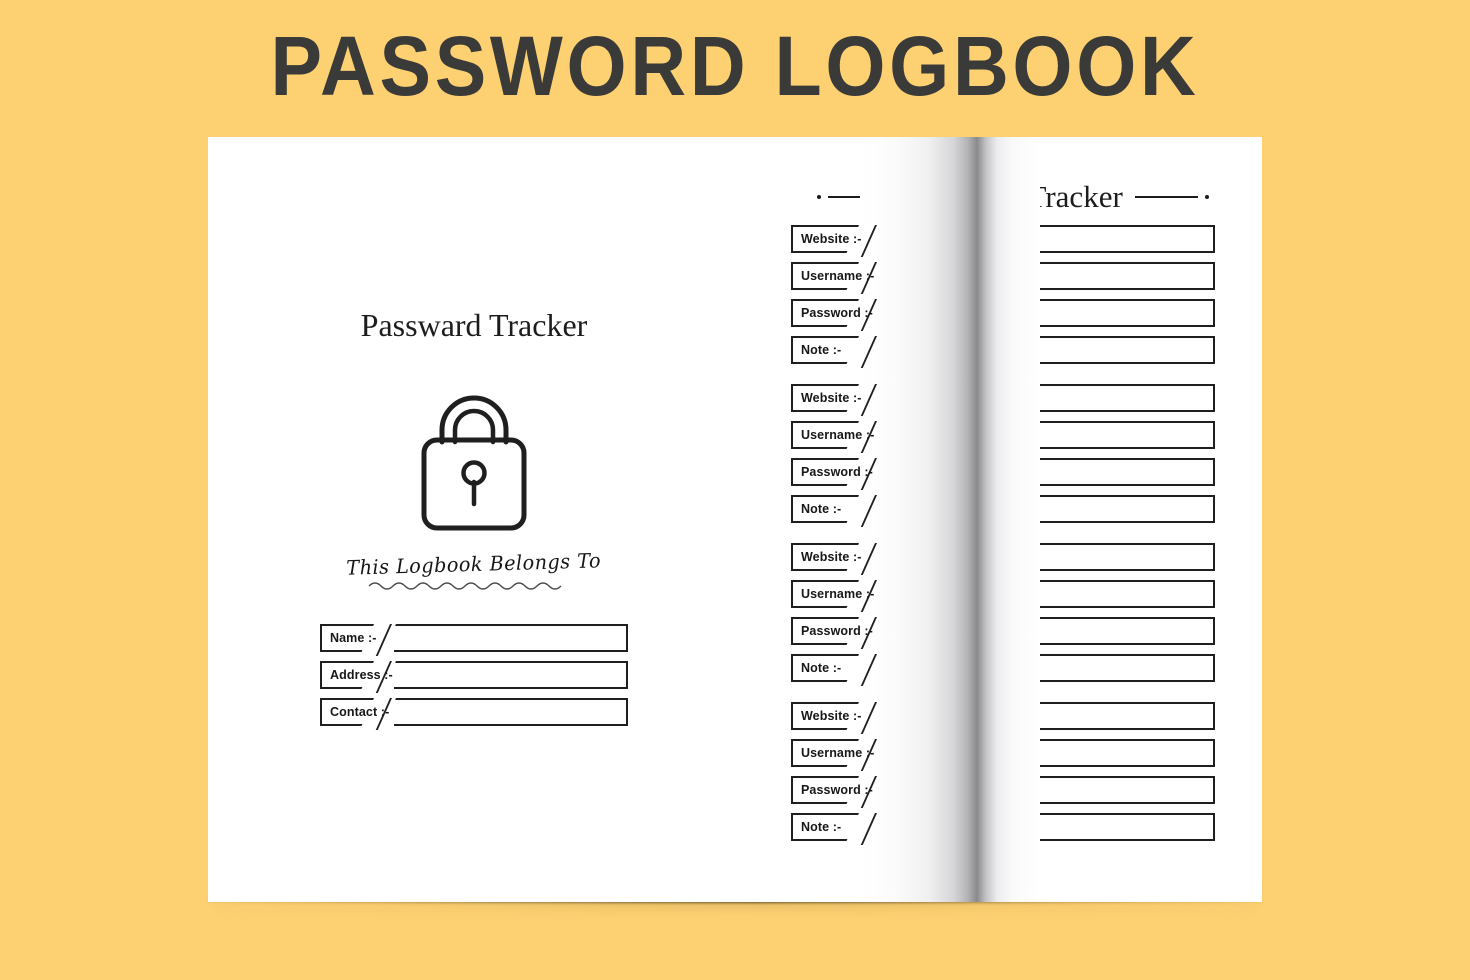 Image resolution: width=1470 pixels, height=980 pixels. I want to click on left-page-heading: Passward Tracker, so click(474, 325).